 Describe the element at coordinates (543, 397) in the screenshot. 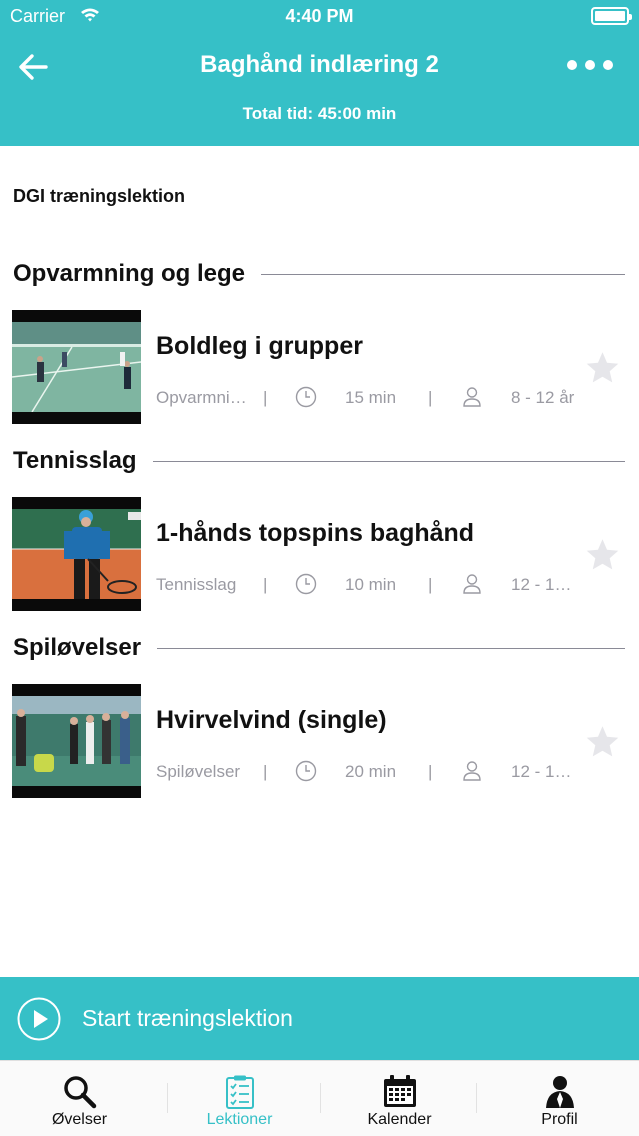

I see `exercise-age: 8 - 12 år` at that location.